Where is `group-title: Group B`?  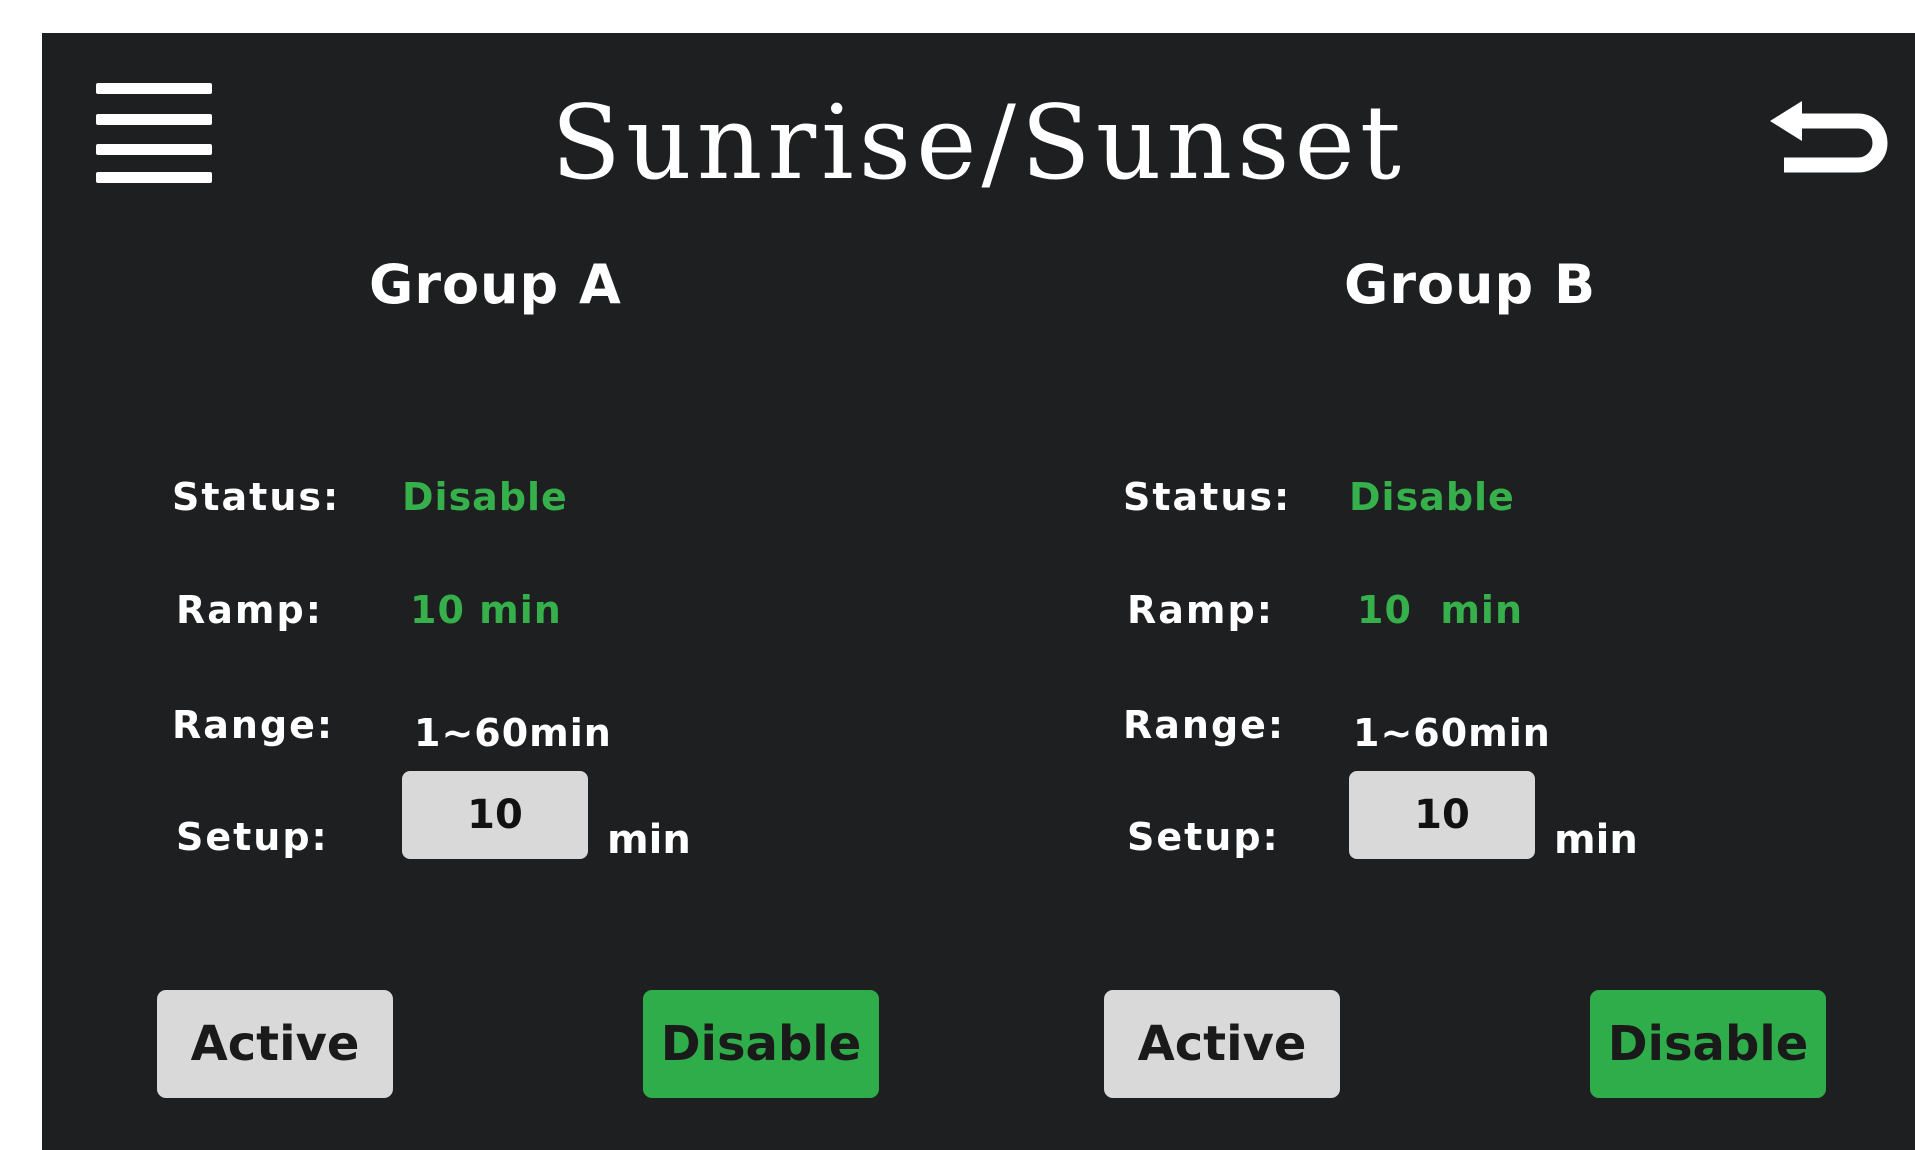 group-title: Group B is located at coordinates (1470, 284).